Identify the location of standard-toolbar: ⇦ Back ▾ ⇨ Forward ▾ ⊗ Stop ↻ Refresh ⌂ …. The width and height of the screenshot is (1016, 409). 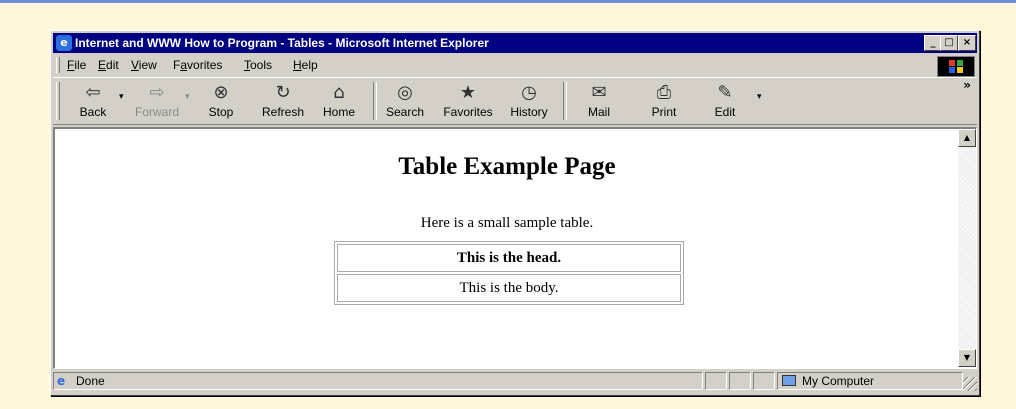
(515, 101).